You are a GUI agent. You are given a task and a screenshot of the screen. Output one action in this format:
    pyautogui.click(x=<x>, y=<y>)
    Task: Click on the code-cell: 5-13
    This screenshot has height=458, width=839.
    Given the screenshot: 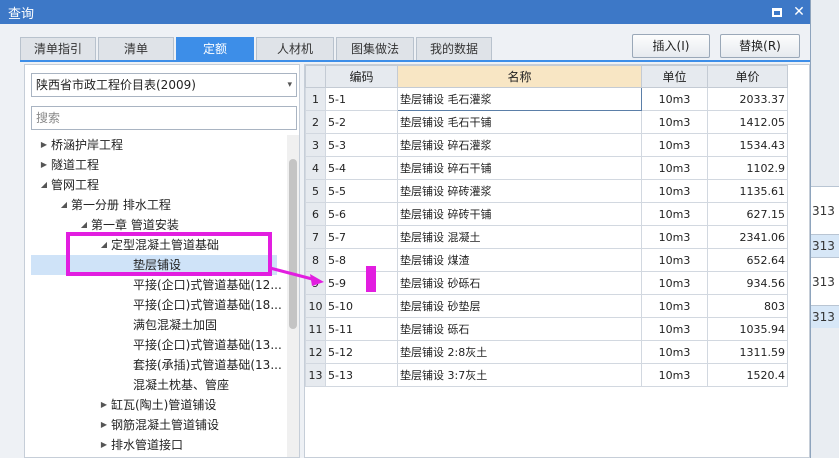 What is the action you would take?
    pyautogui.click(x=361, y=375)
    